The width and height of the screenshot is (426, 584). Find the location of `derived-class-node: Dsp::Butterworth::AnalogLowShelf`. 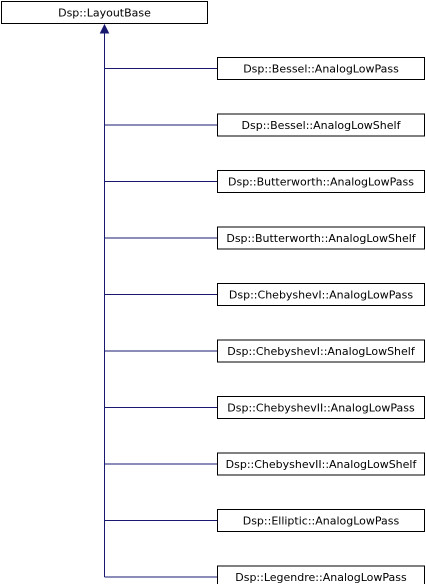

derived-class-node: Dsp::Butterworth::AnalogLowShelf is located at coordinates (321, 238).